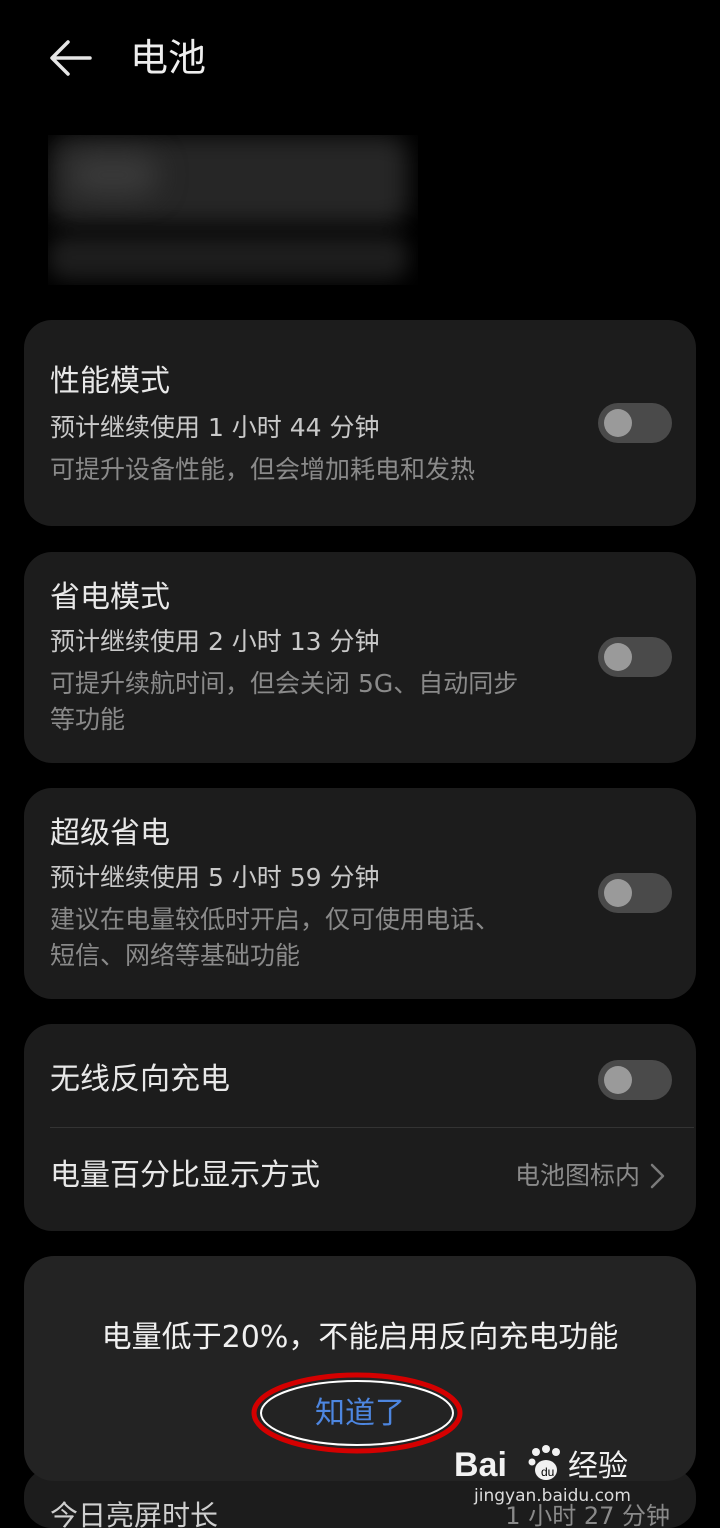  I want to click on header: 电池, so click(360, 60).